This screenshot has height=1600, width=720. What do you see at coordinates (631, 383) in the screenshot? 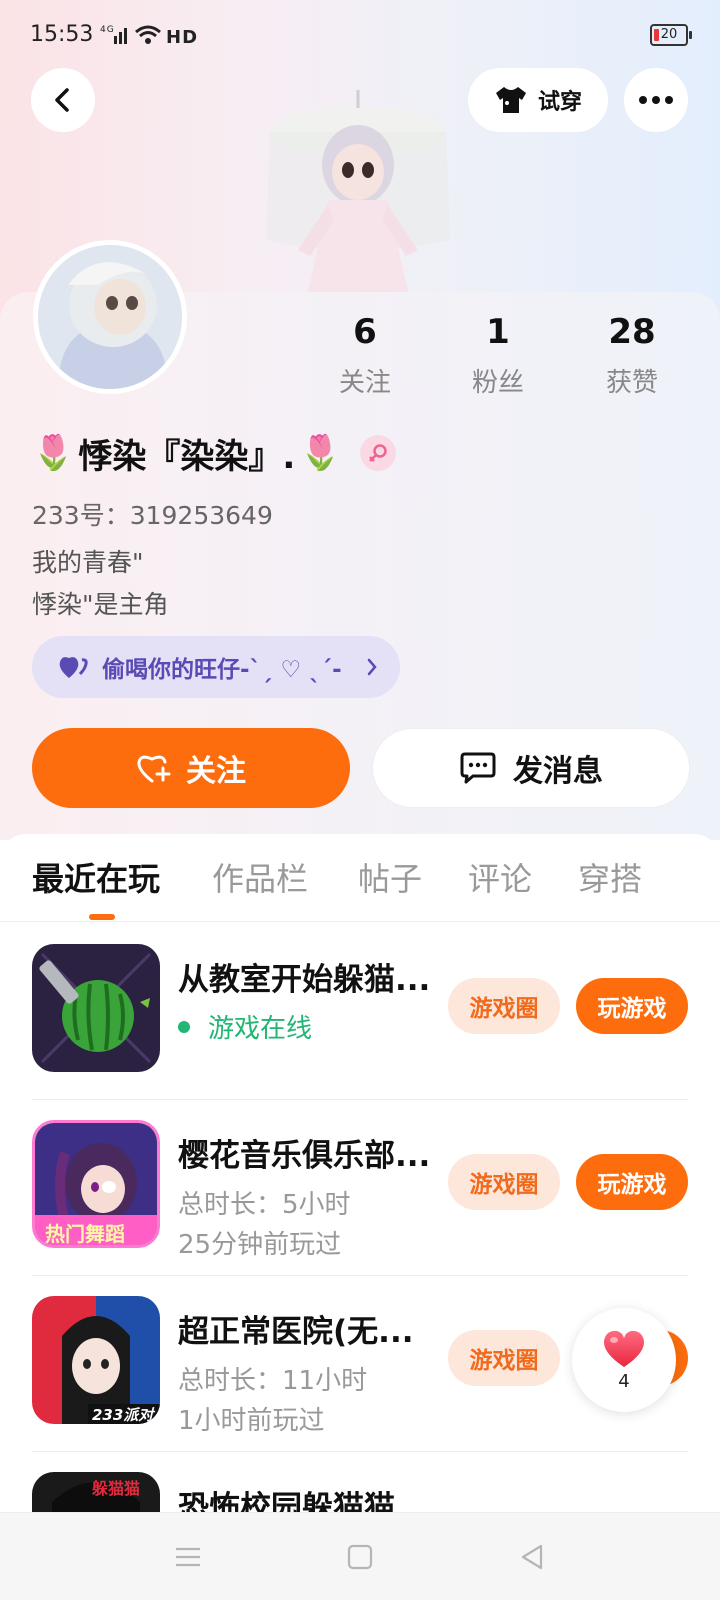
I see `stat-likes-label: 获赞` at bounding box center [631, 383].